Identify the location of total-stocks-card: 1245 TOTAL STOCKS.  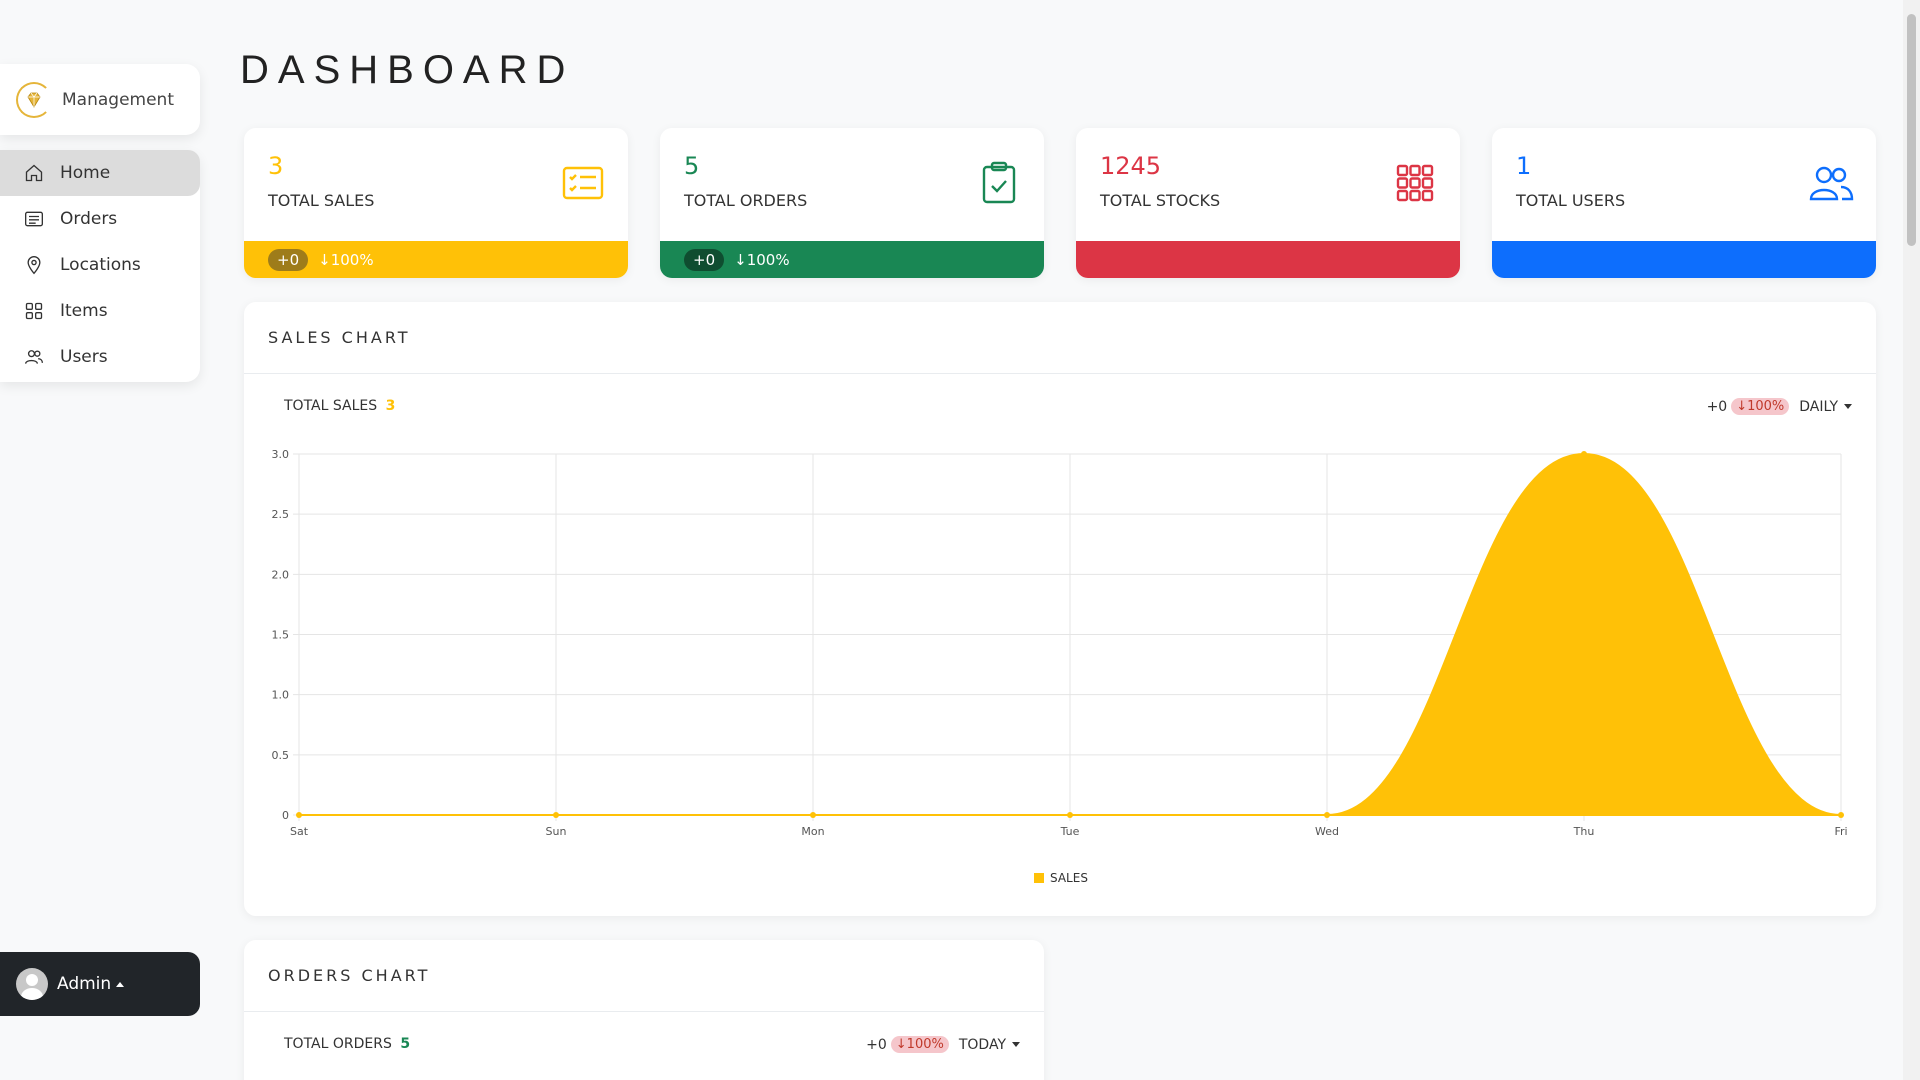
(1268, 203).